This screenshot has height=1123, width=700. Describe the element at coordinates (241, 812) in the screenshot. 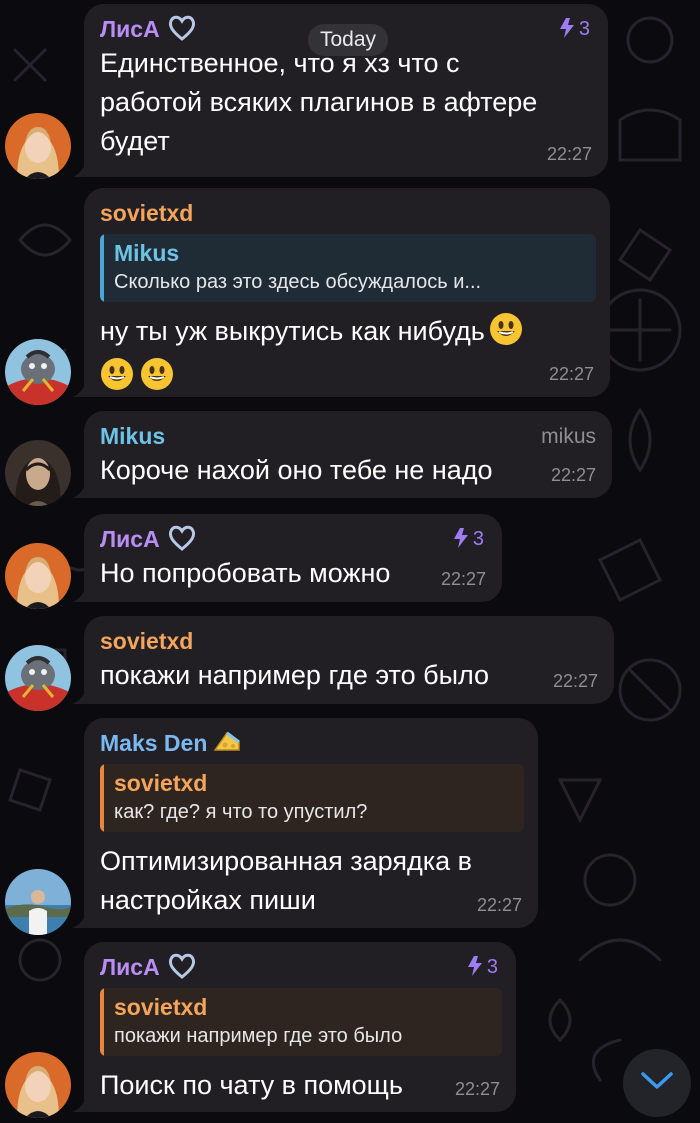

I see `reply-text: как? где? я что то упустил?` at that location.